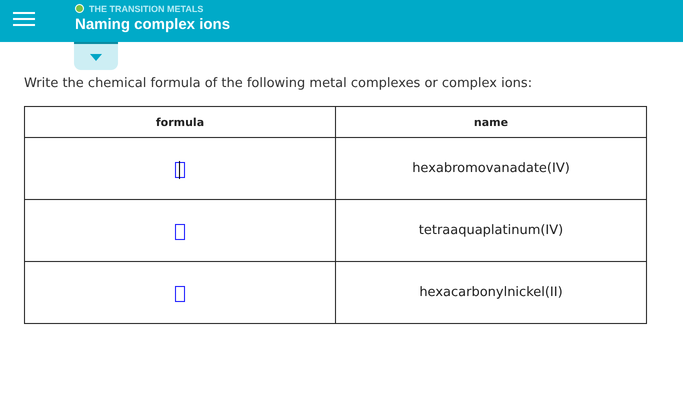 The image size is (683, 401). Describe the element at coordinates (152, 24) in the screenshot. I see `page-title: Naming complex ions` at that location.